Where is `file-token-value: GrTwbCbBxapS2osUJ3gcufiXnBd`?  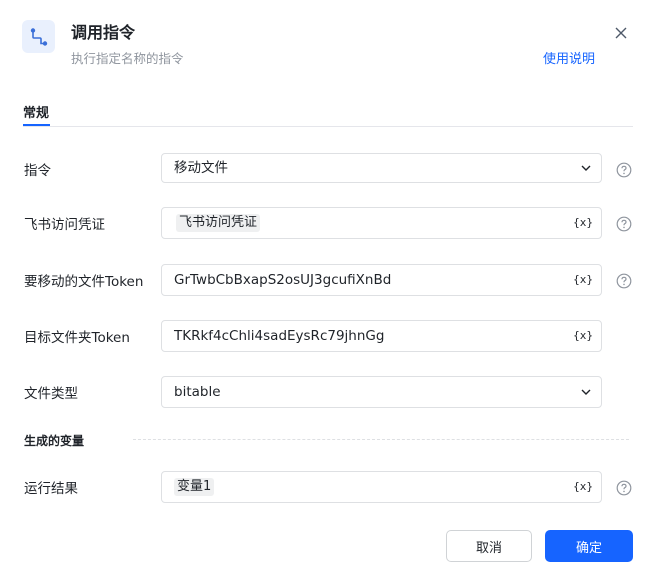
file-token-value: GrTwbCbBxapS2osUJ3gcufiXnBd is located at coordinates (283, 280).